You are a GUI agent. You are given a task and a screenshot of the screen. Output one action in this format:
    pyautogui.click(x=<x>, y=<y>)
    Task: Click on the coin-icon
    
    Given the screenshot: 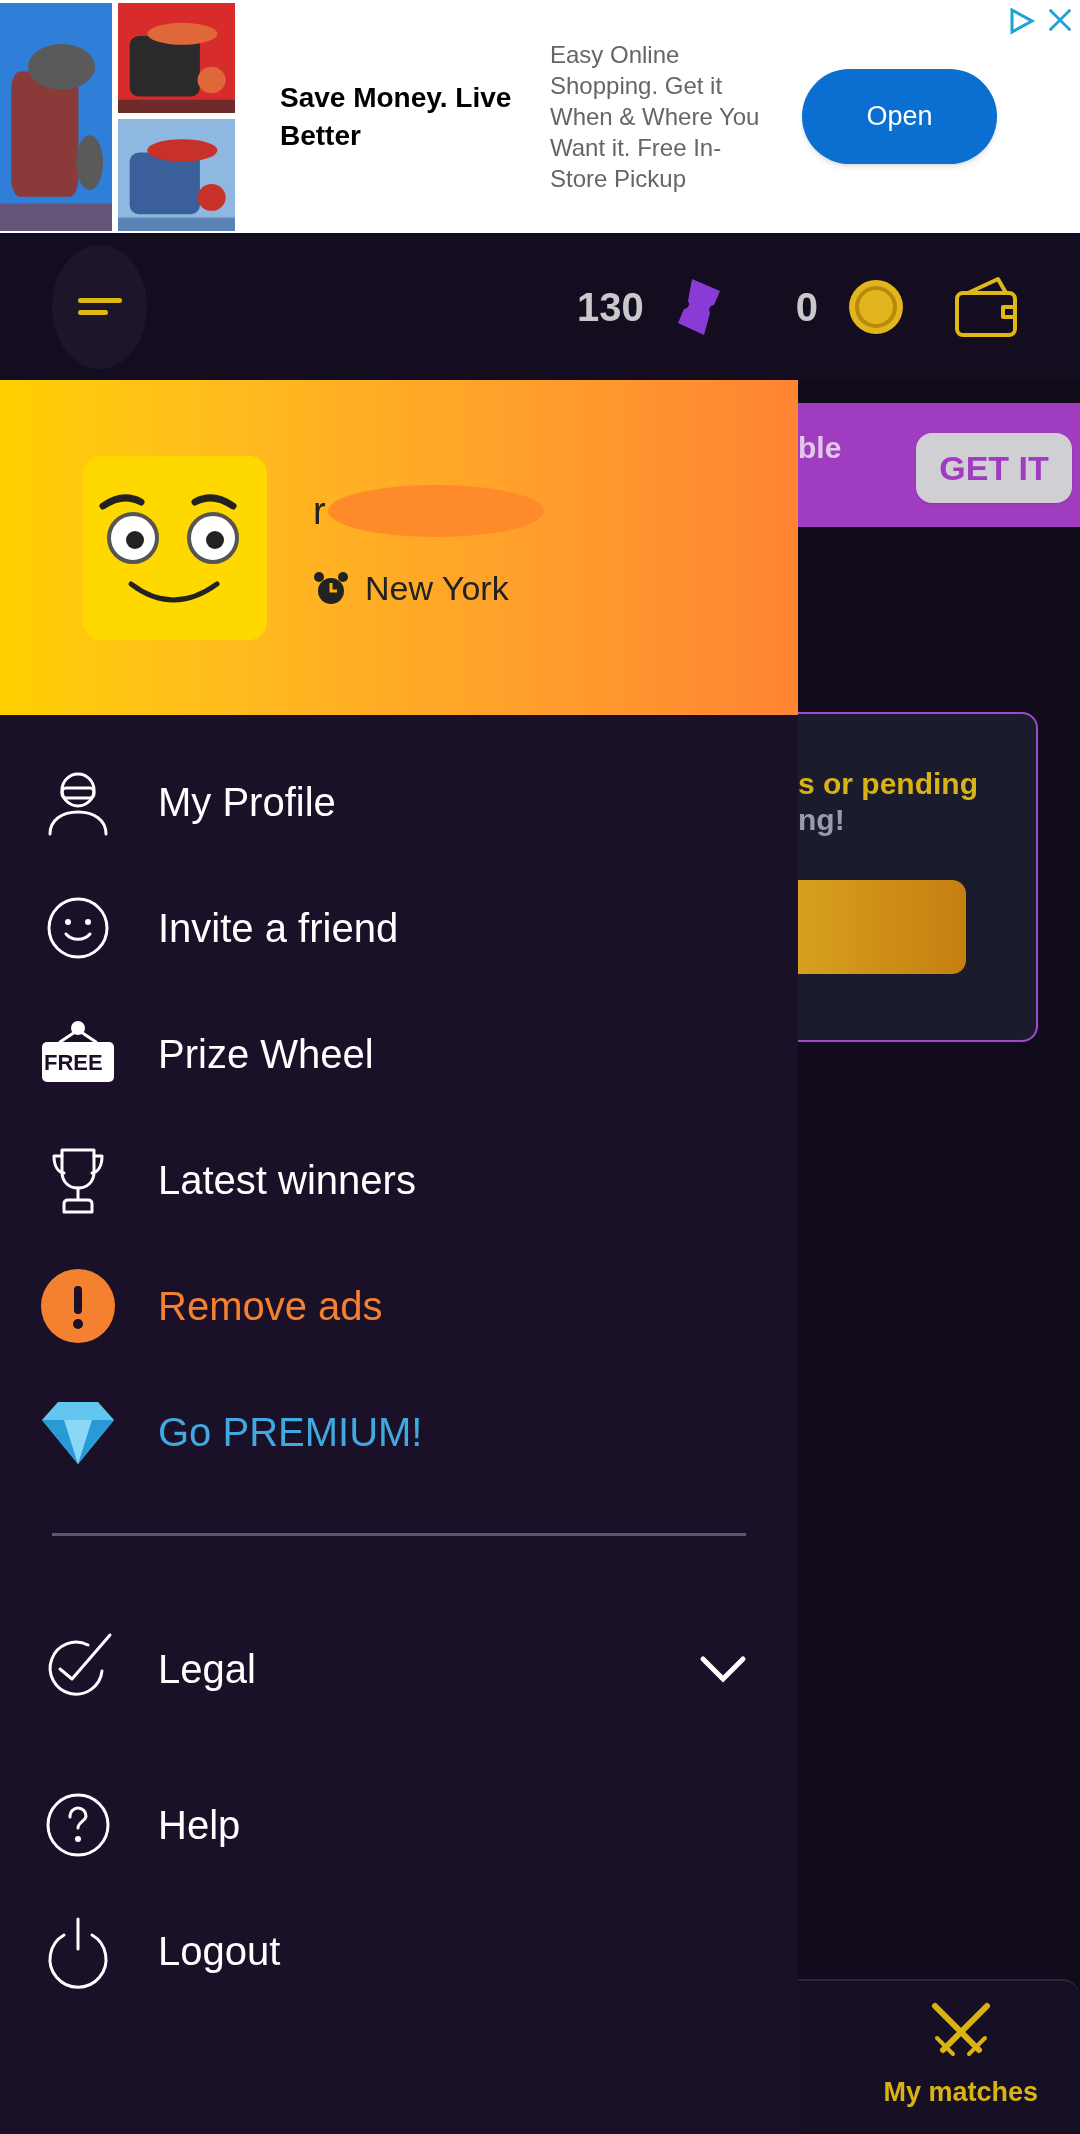 What is the action you would take?
    pyautogui.click(x=876, y=306)
    